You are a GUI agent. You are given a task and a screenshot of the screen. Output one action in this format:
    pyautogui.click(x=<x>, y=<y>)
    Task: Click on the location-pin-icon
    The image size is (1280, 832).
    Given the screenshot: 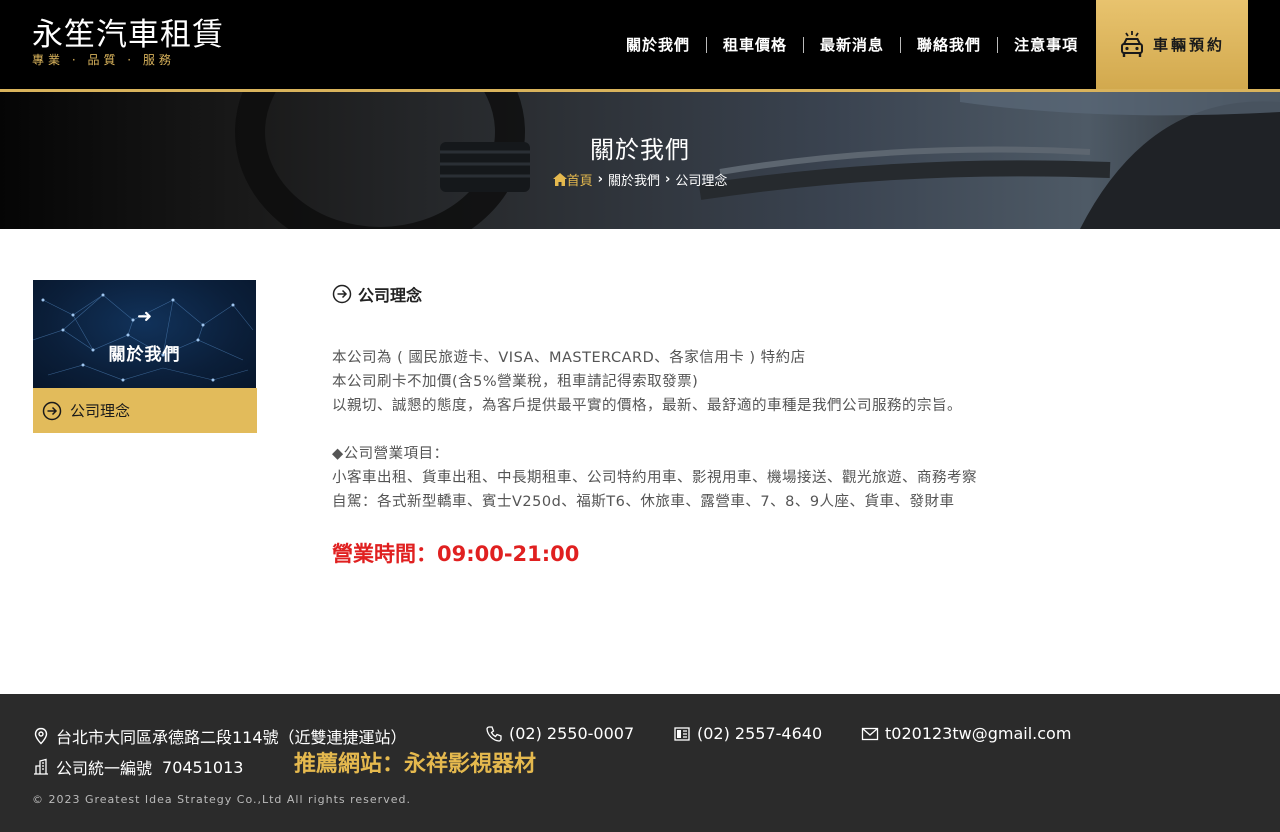 What is the action you would take?
    pyautogui.click(x=41, y=736)
    